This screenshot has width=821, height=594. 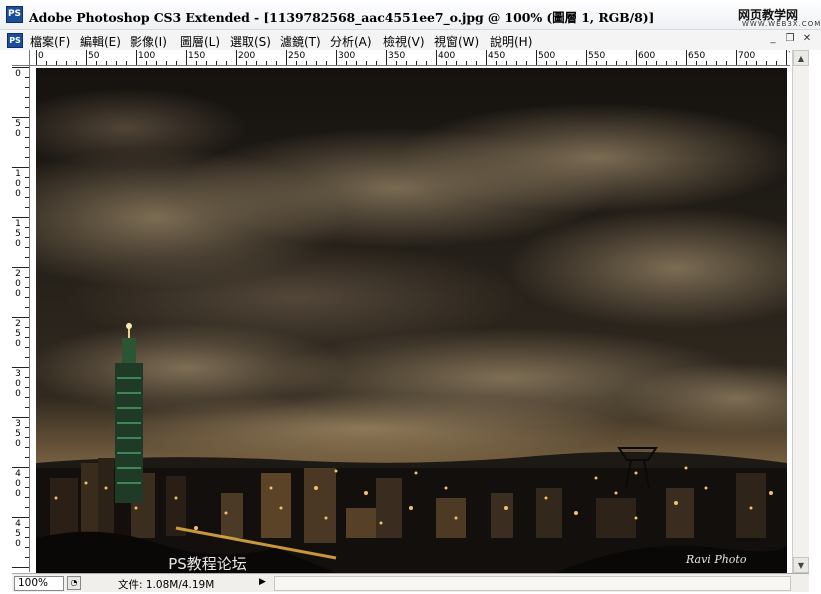 What do you see at coordinates (262, 582) in the screenshot?
I see `status-menu-arrow-icon: ▶` at bounding box center [262, 582].